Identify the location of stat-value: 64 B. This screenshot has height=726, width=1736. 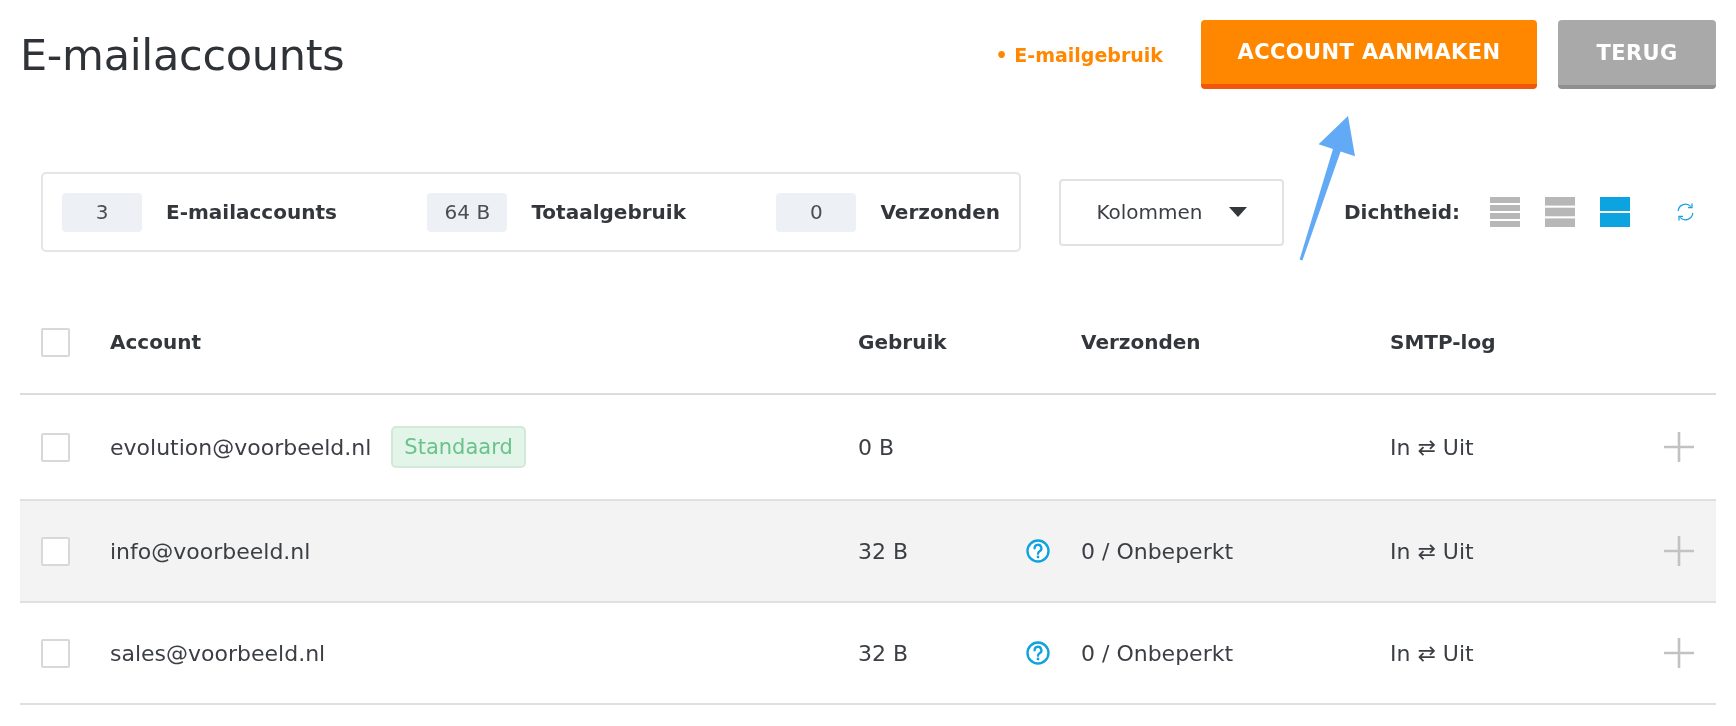
(467, 212).